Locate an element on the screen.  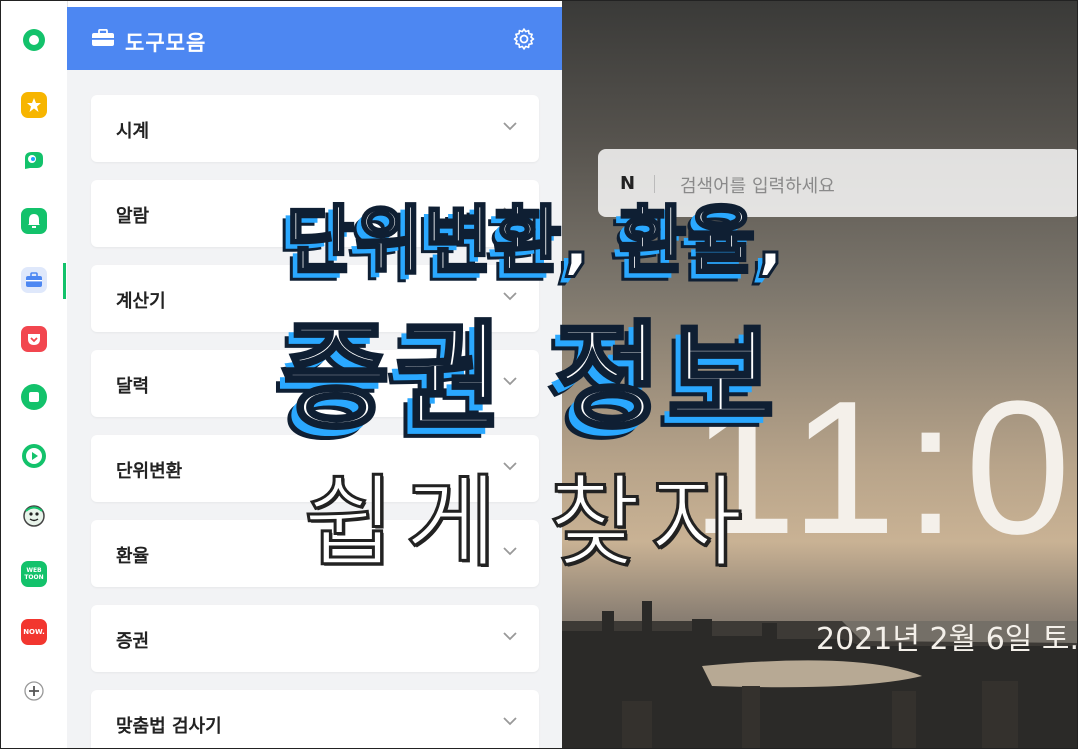
panel-title: 도구모음 is located at coordinates (166, 43).